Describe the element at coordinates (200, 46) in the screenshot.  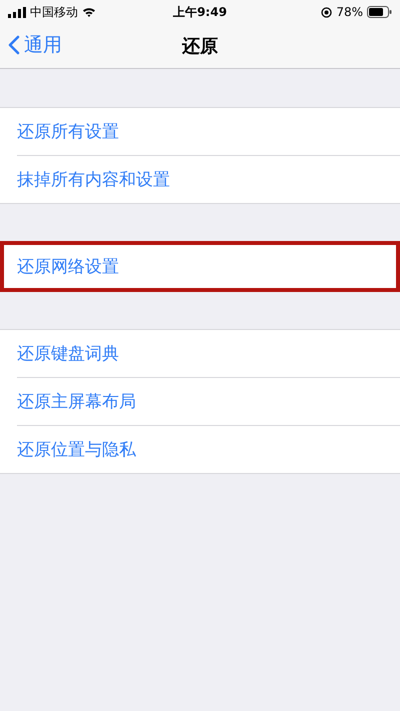
I see `page-title: 还原` at that location.